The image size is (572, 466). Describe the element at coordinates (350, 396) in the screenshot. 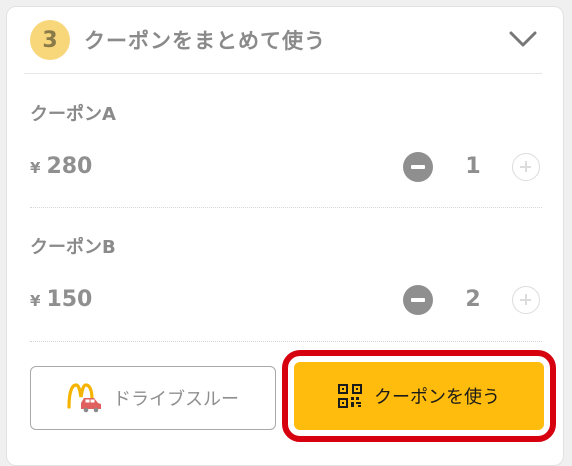

I see `qr-code-icon` at that location.